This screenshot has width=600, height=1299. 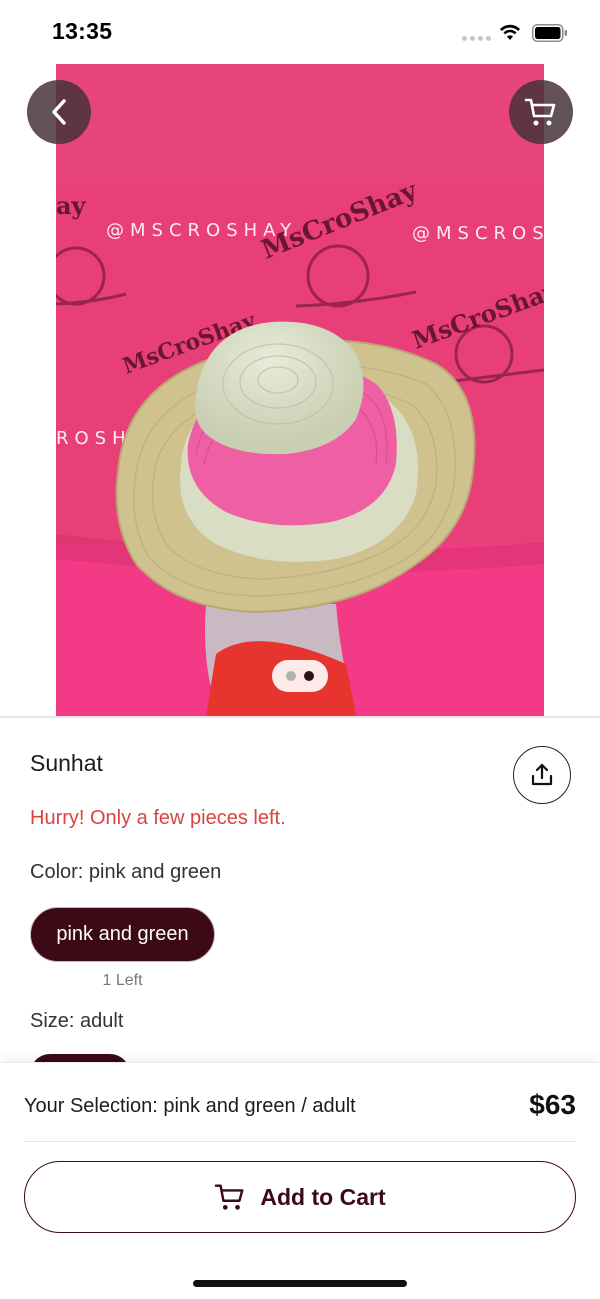 What do you see at coordinates (122, 934) in the screenshot?
I see `color-option-pink-and-green: pink and green` at bounding box center [122, 934].